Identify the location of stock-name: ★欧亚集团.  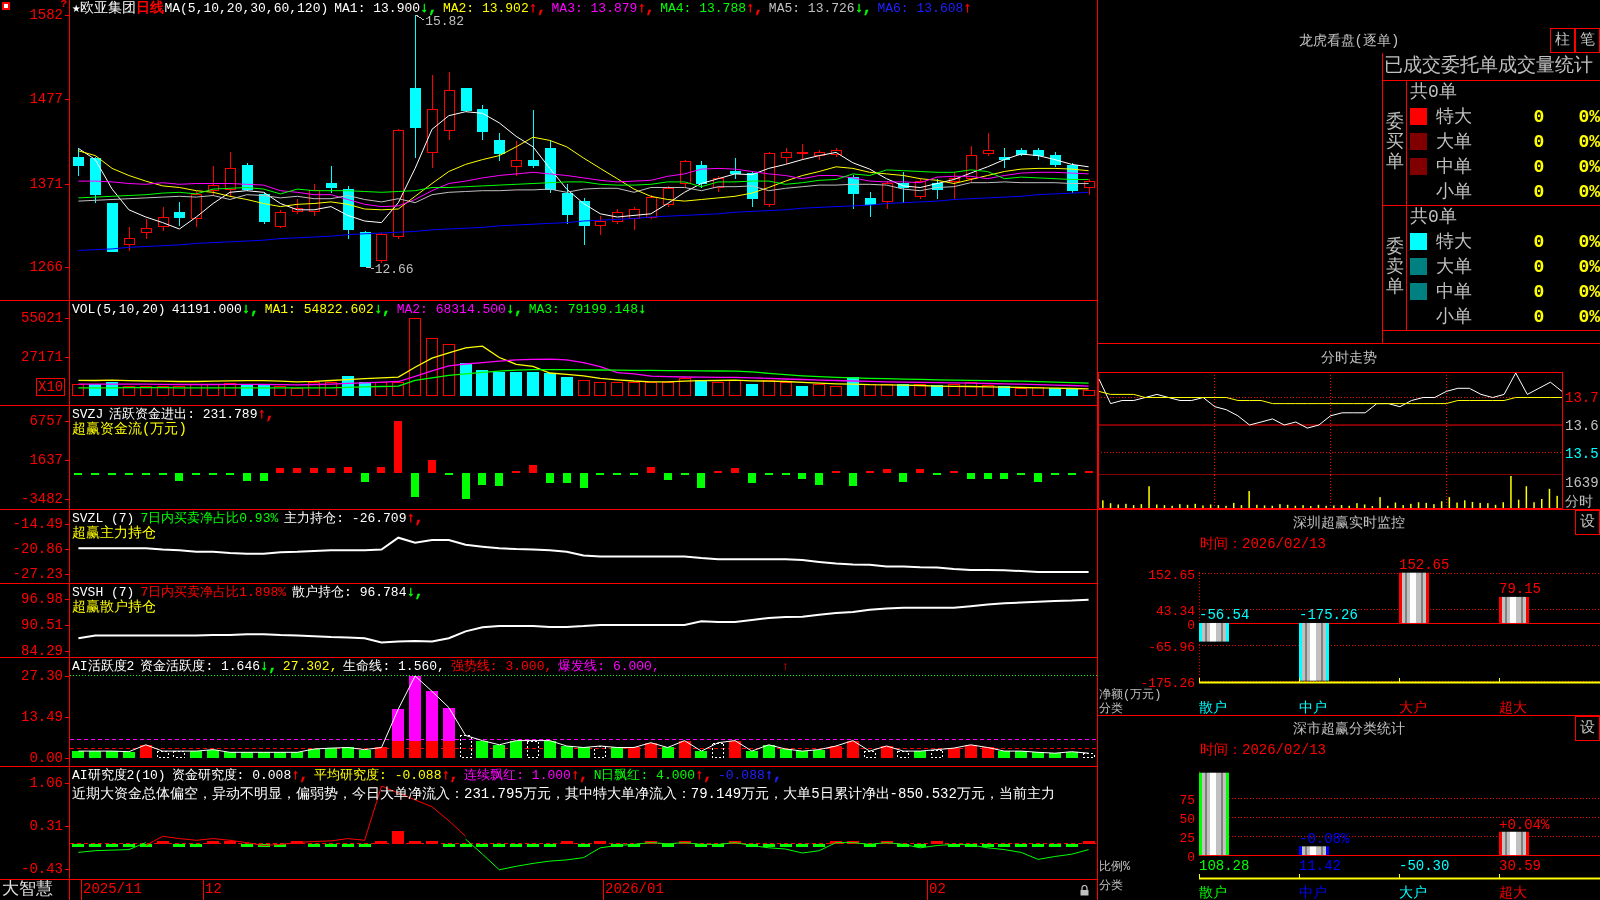
(104, 8).